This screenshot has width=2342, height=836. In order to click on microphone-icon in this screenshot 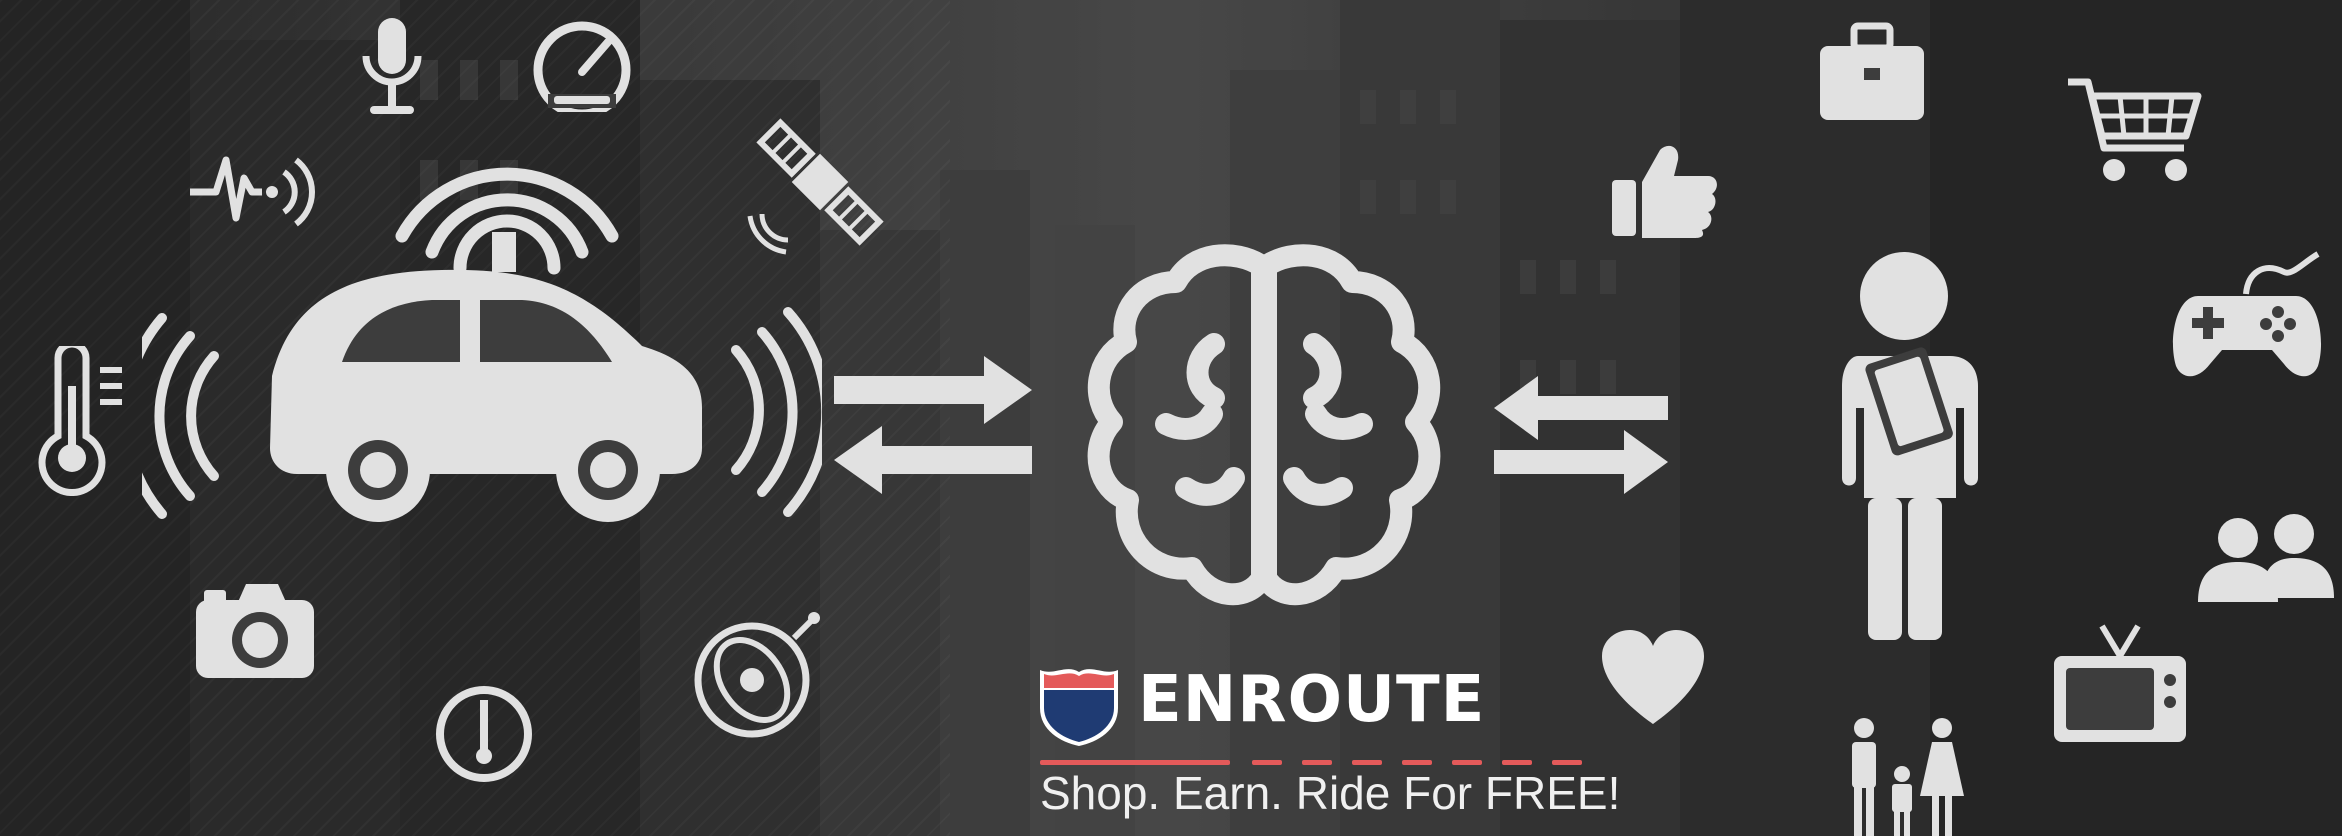, I will do `click(392, 66)`.